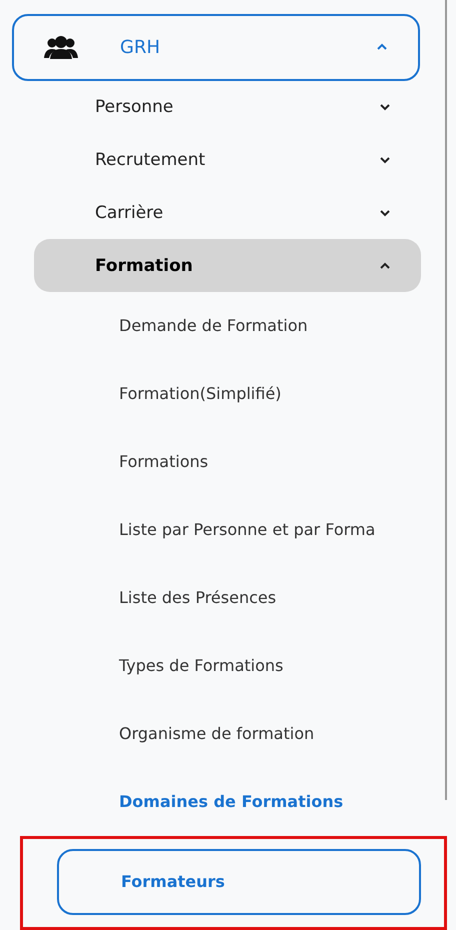  I want to click on submenu-item: Formations, so click(239, 461).